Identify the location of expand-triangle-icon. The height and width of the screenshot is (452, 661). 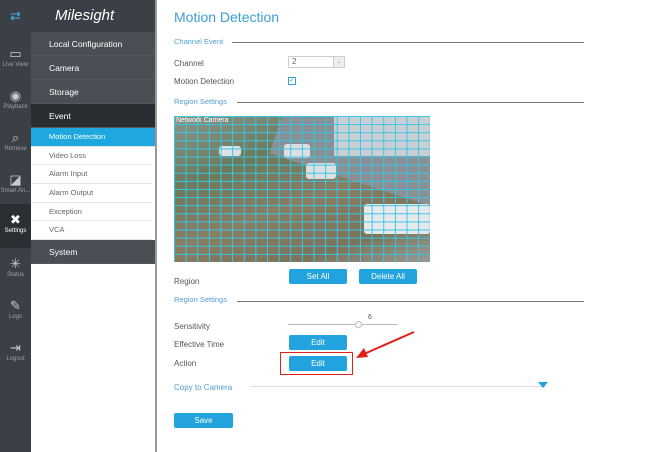
(543, 385).